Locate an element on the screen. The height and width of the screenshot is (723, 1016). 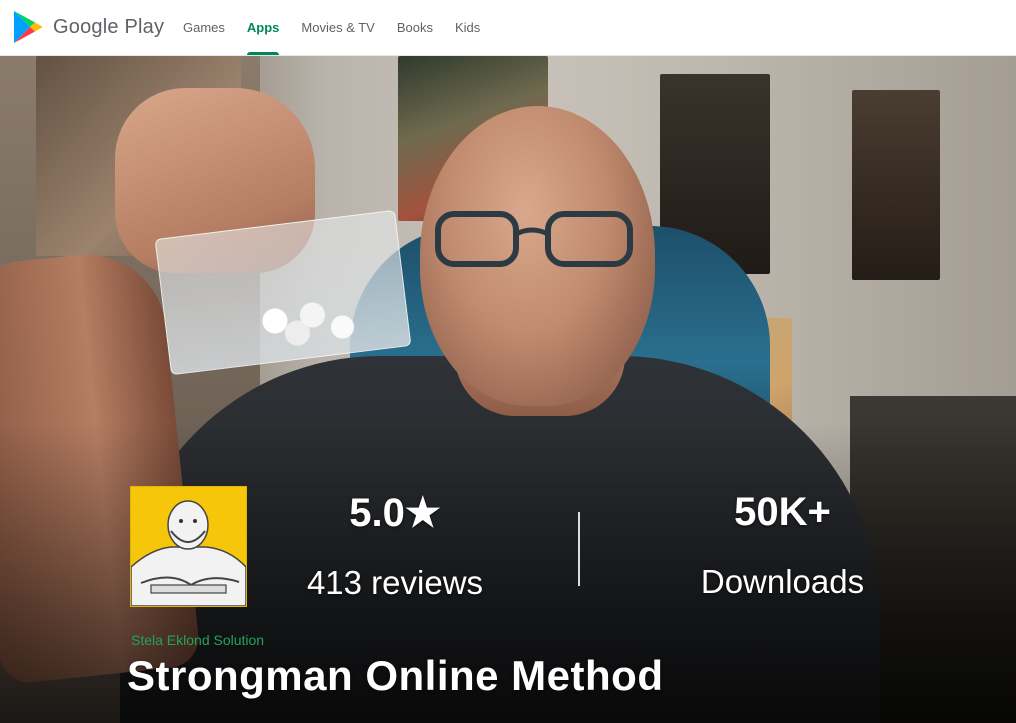
nav-apps: Apps is located at coordinates (263, 27).